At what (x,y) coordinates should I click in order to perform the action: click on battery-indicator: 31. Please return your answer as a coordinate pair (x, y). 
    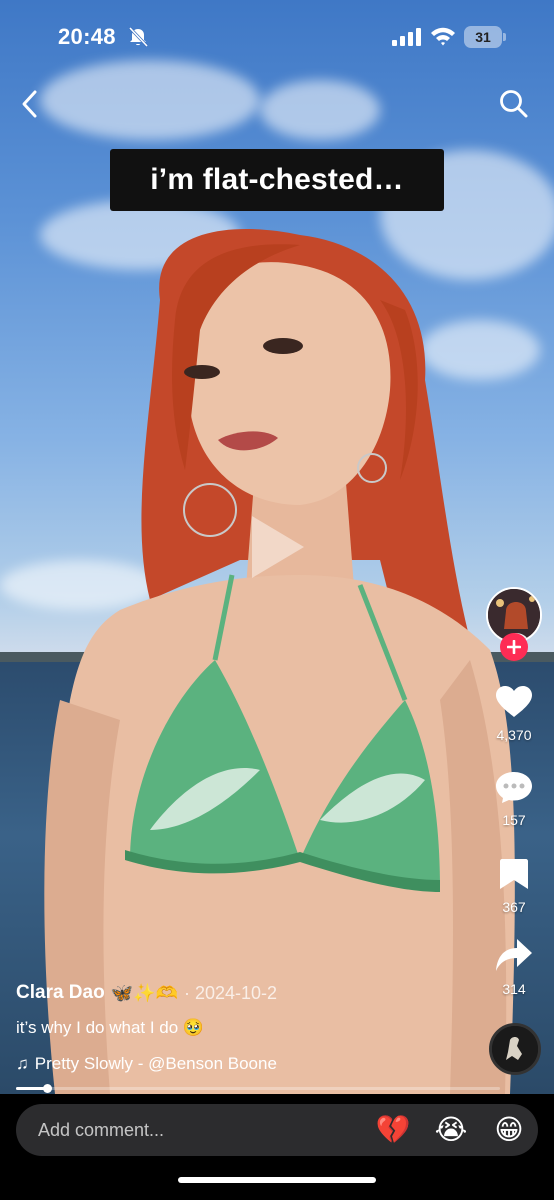
    Looking at the image, I should click on (485, 37).